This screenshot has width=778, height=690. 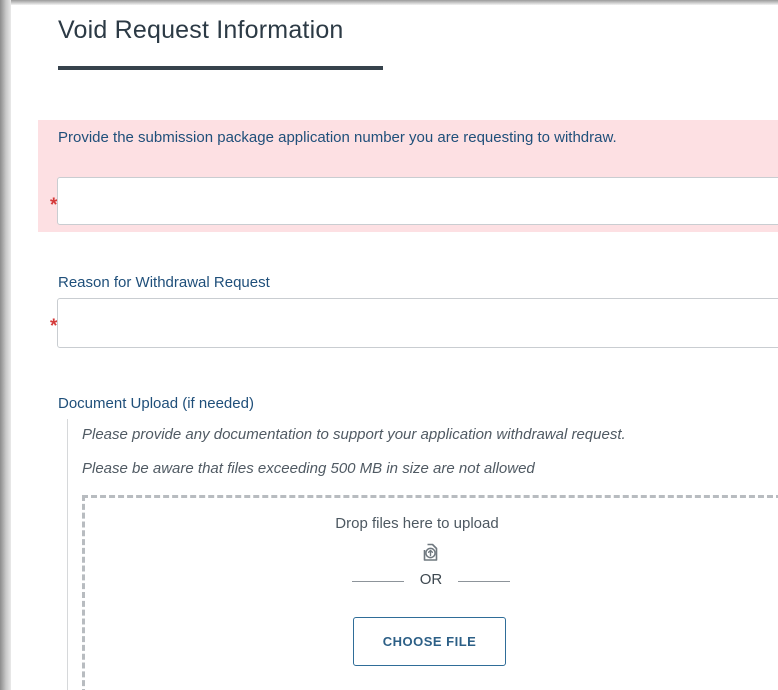 I want to click on choose-file-button: CHOOSE FILE, so click(x=429, y=641).